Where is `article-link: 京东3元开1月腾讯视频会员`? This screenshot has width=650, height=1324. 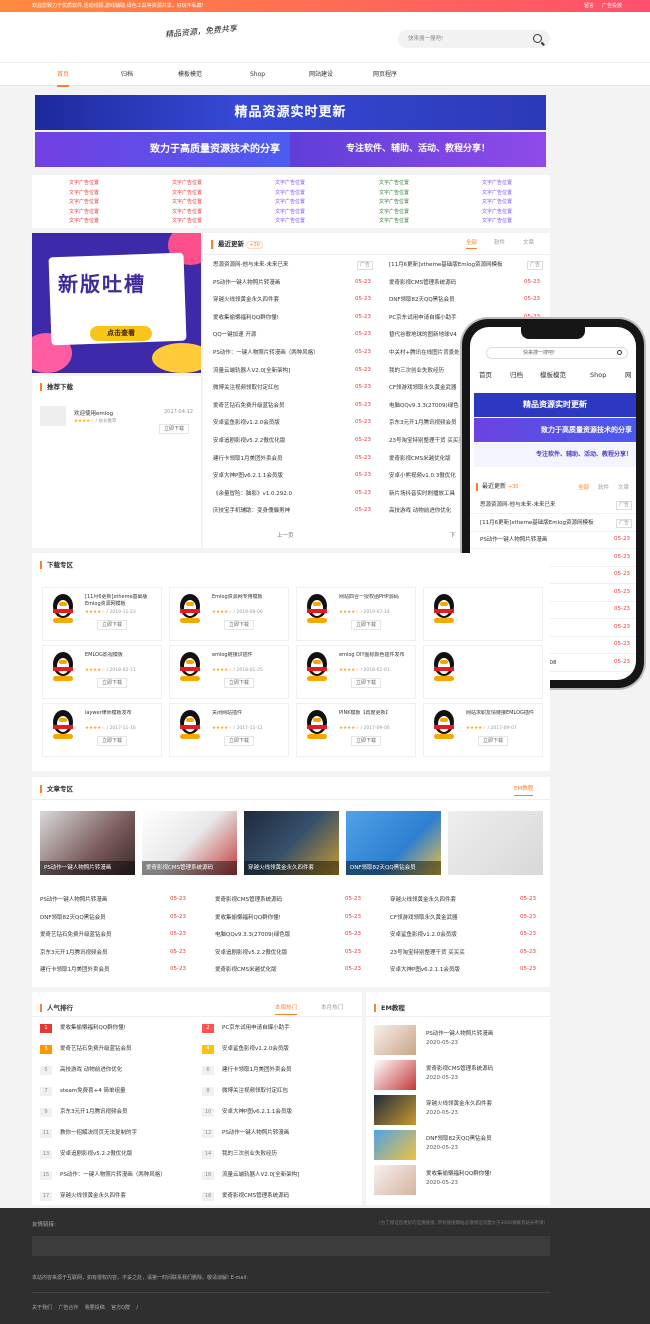
article-link: 京东3元开1月腾讯视频会员 is located at coordinates (74, 953).